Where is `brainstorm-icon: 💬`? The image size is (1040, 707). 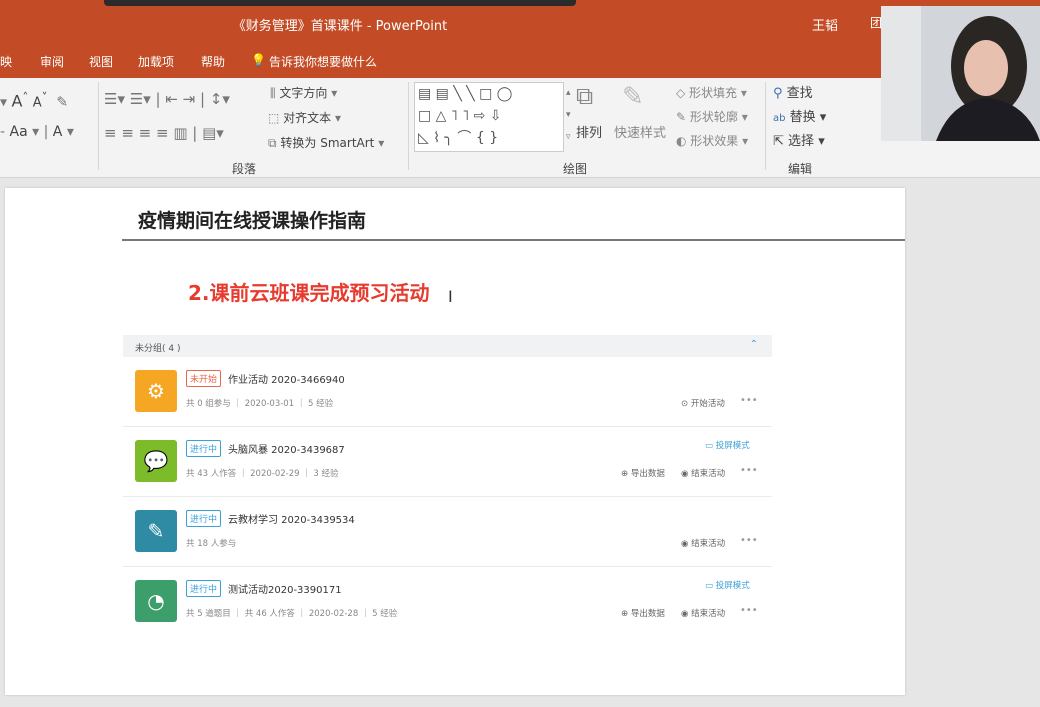 brainstorm-icon: 💬 is located at coordinates (156, 461).